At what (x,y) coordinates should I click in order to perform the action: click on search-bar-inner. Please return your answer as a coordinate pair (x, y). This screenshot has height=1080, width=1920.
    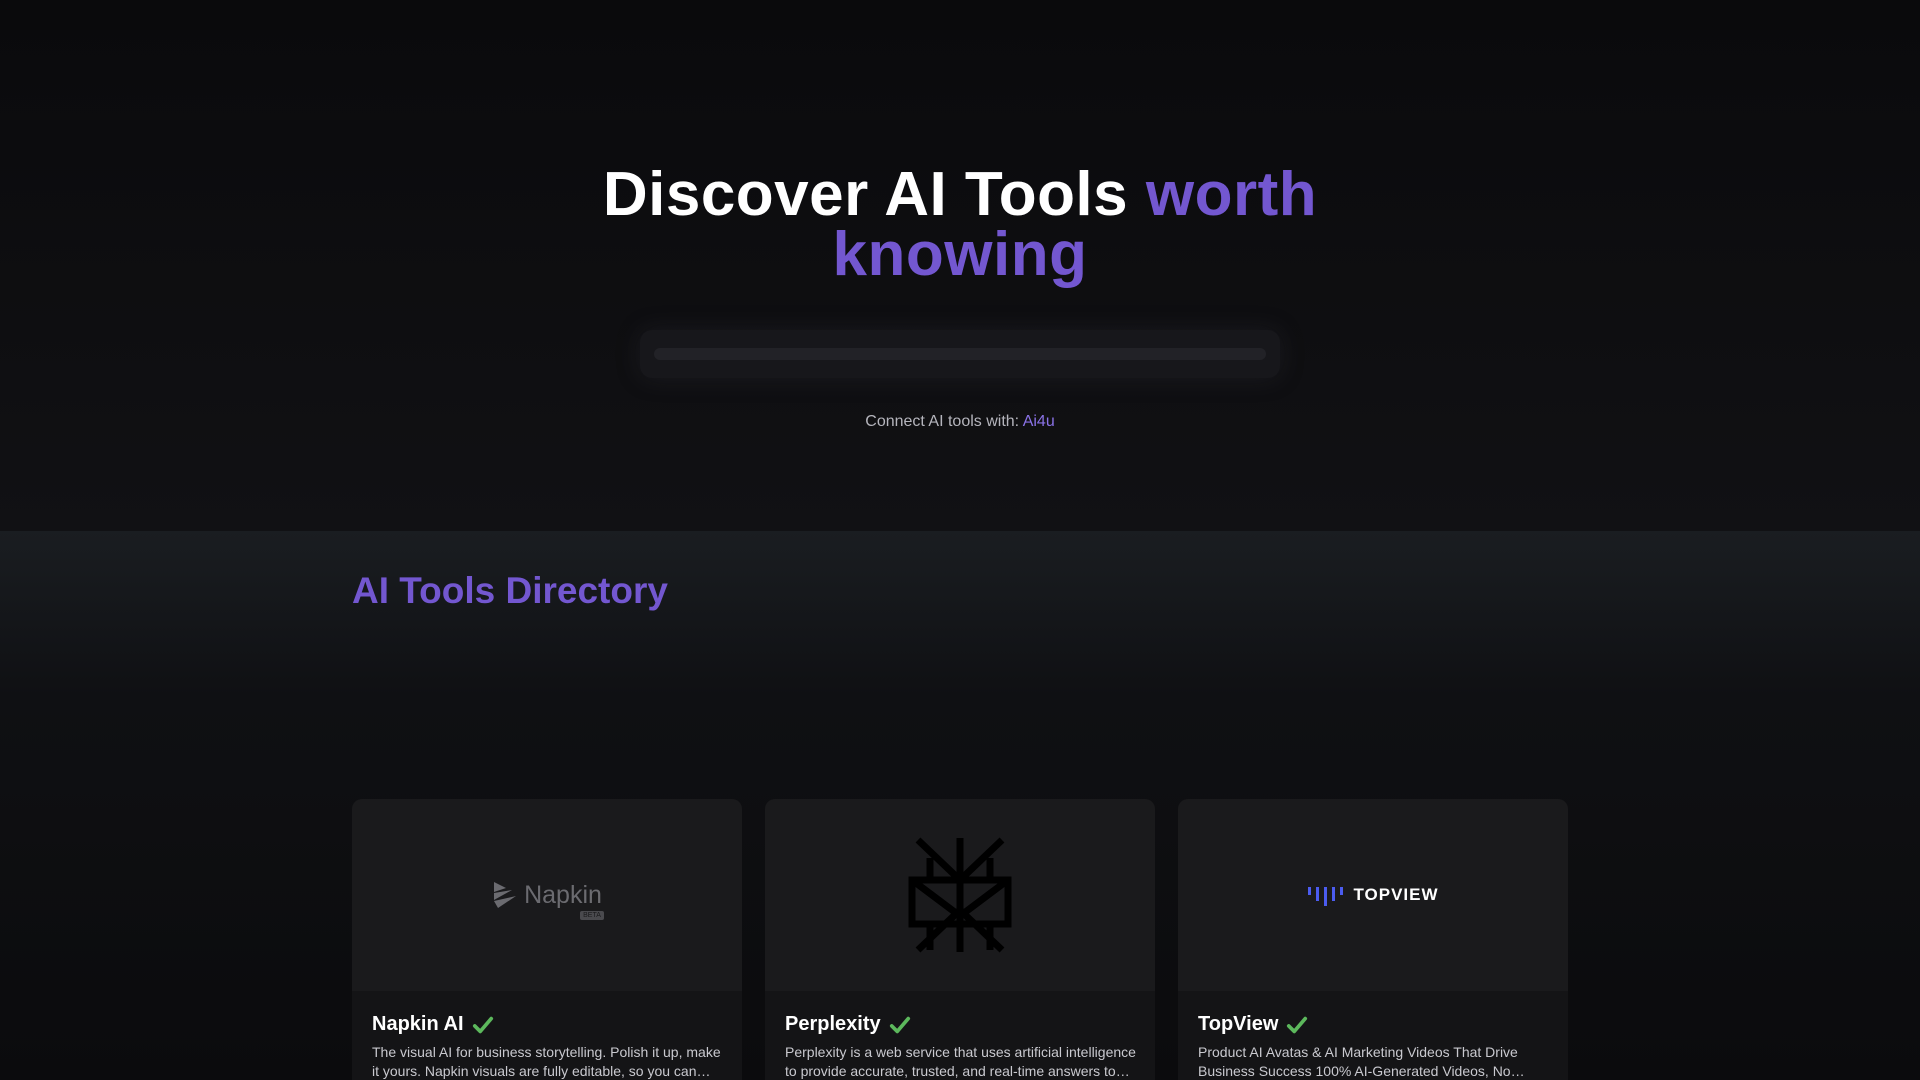
    Looking at the image, I should click on (960, 354).